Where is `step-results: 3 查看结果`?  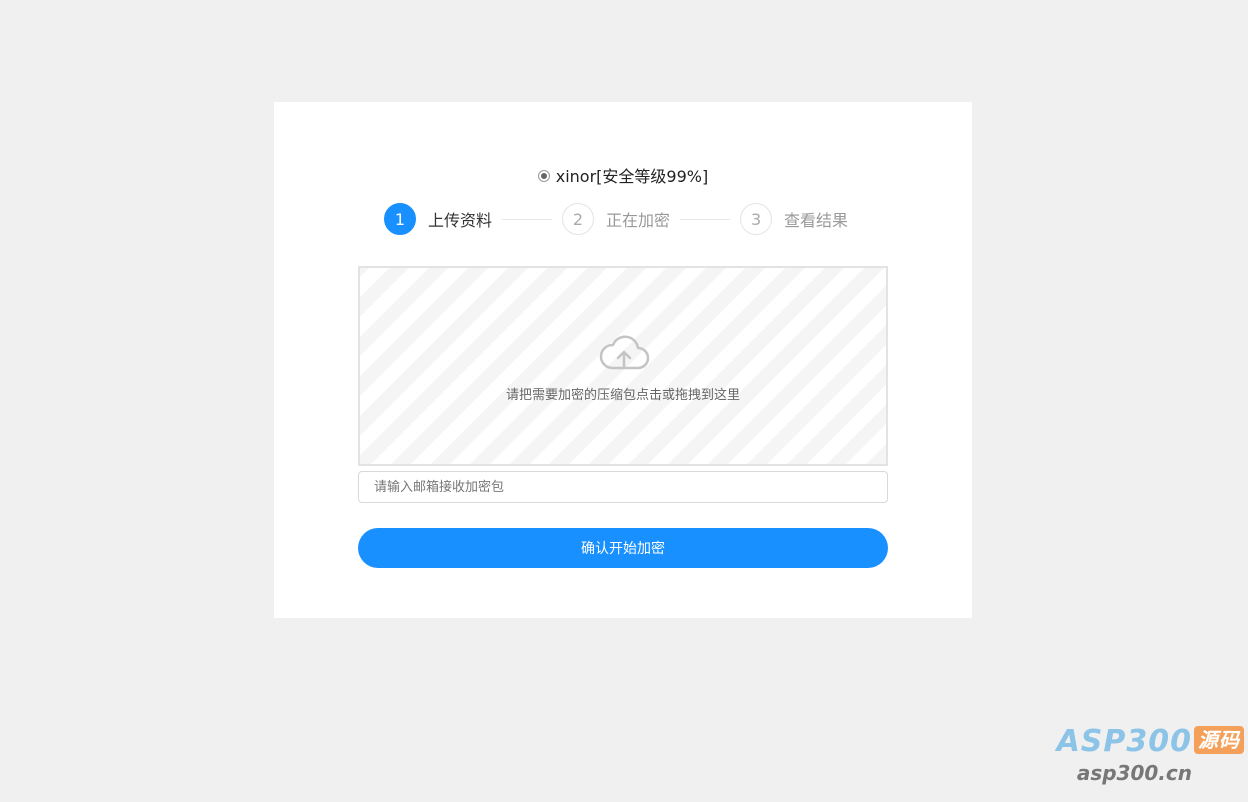
step-results: 3 查看结果 is located at coordinates (794, 219).